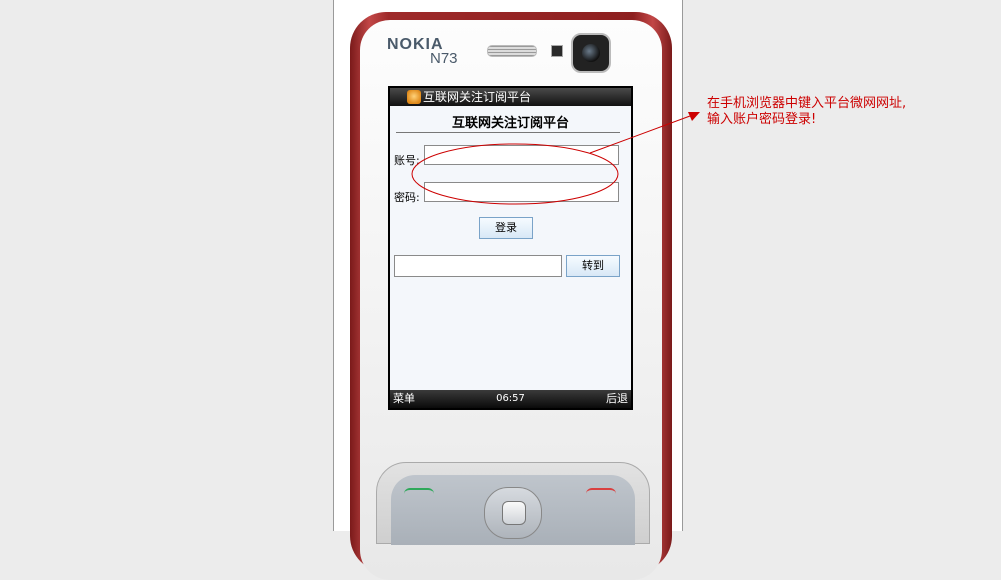 This screenshot has height=580, width=1001. What do you see at coordinates (515, 174) in the screenshot?
I see `highlight-ellipse` at bounding box center [515, 174].